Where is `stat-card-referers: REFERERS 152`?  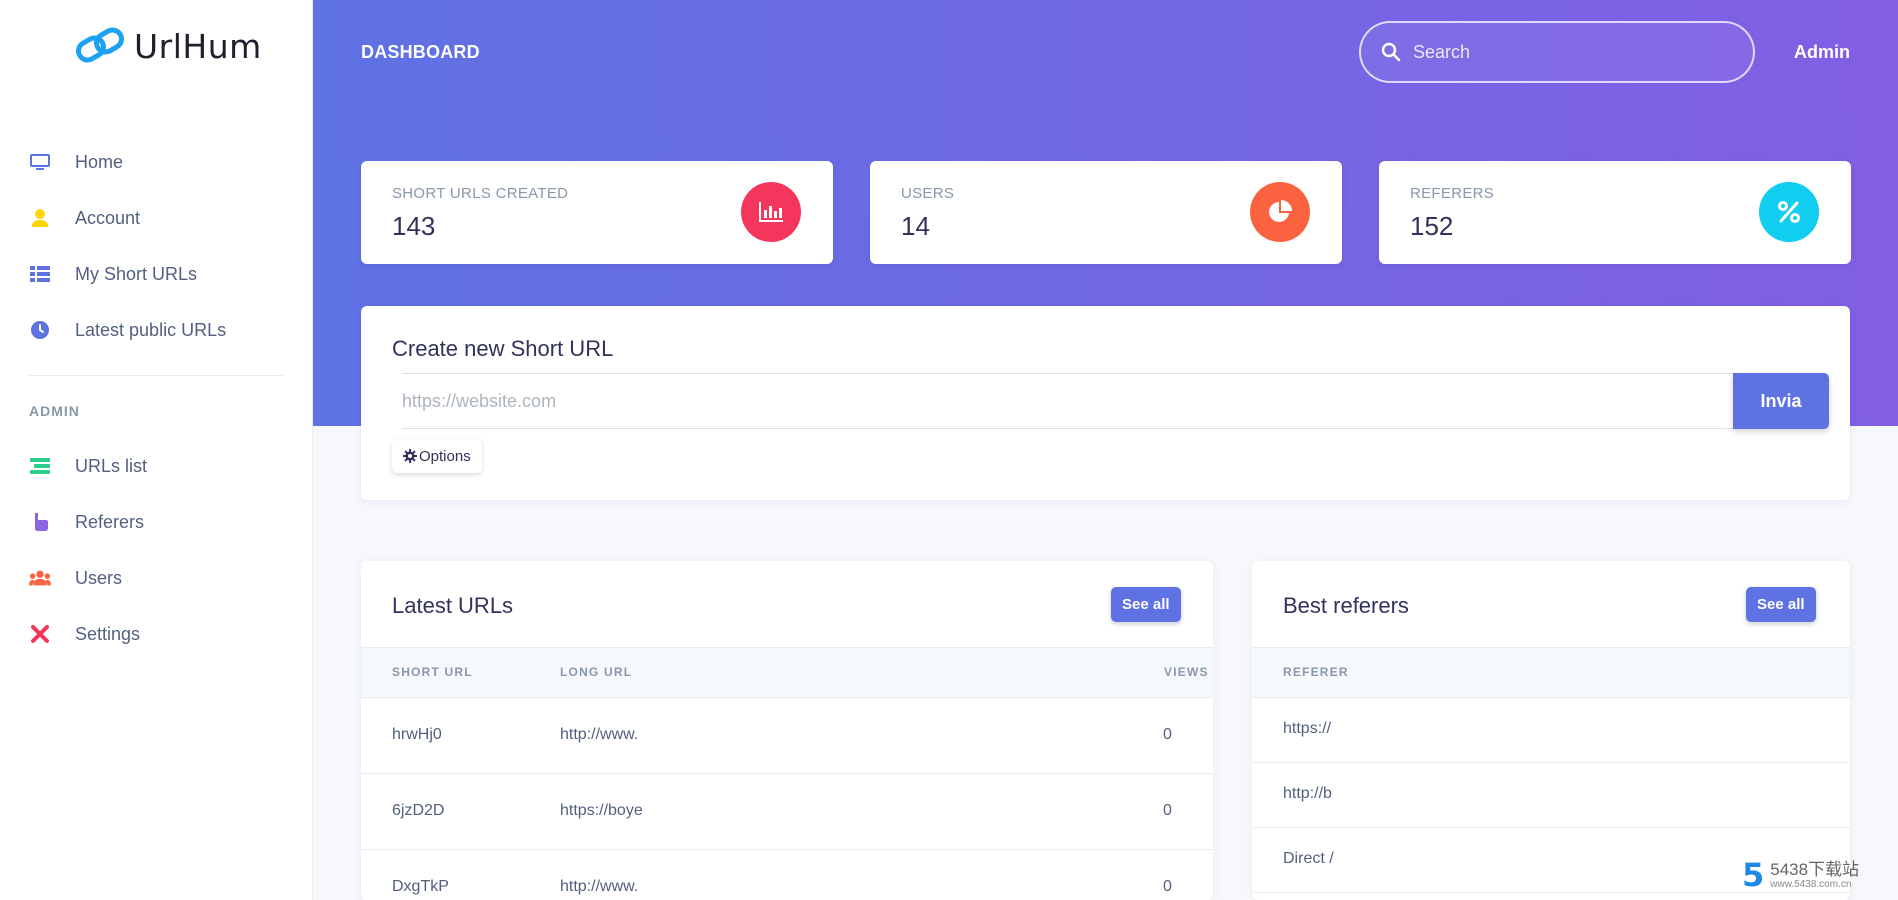
stat-card-referers: REFERERS 152 is located at coordinates (1615, 212).